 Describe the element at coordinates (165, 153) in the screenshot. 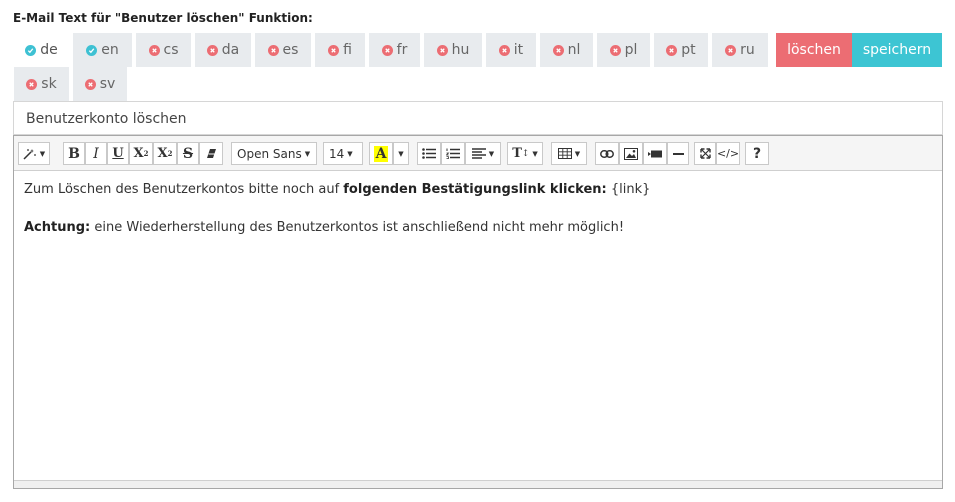

I see `subscript-icon: X2` at that location.